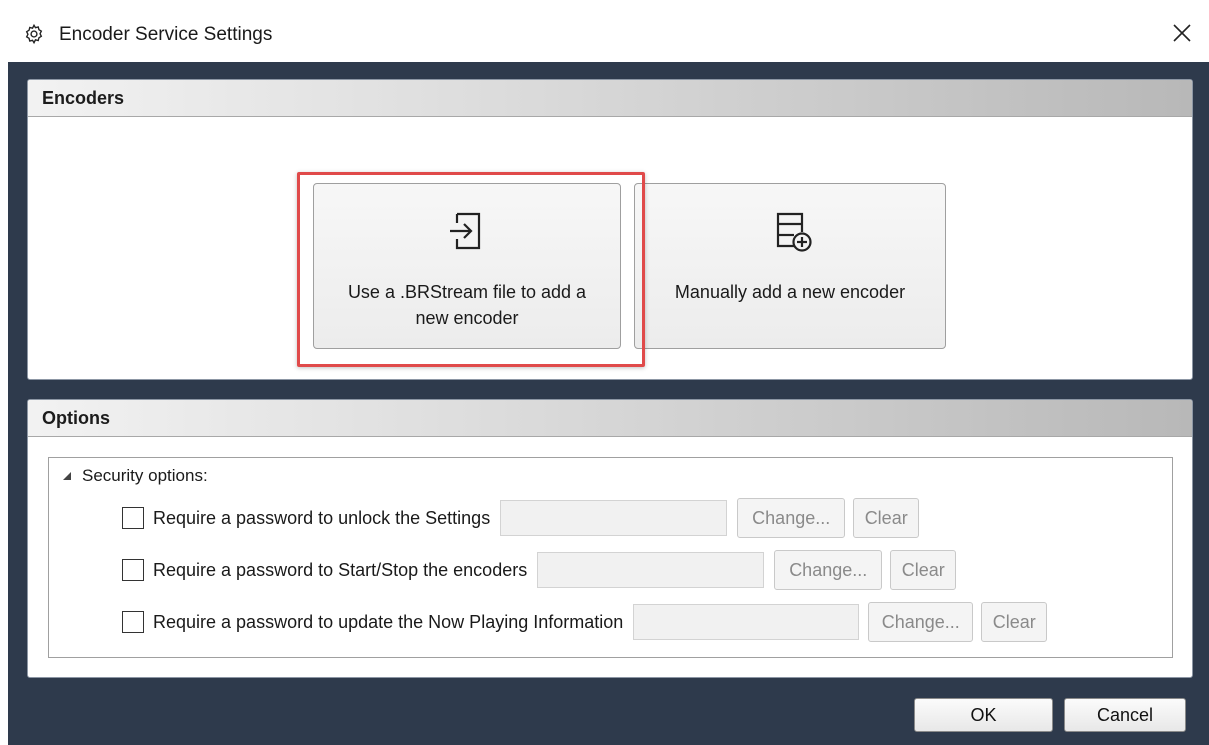 Image resolution: width=1209 pixels, height=745 pixels. I want to click on now-playing-password-field, so click(746, 622).